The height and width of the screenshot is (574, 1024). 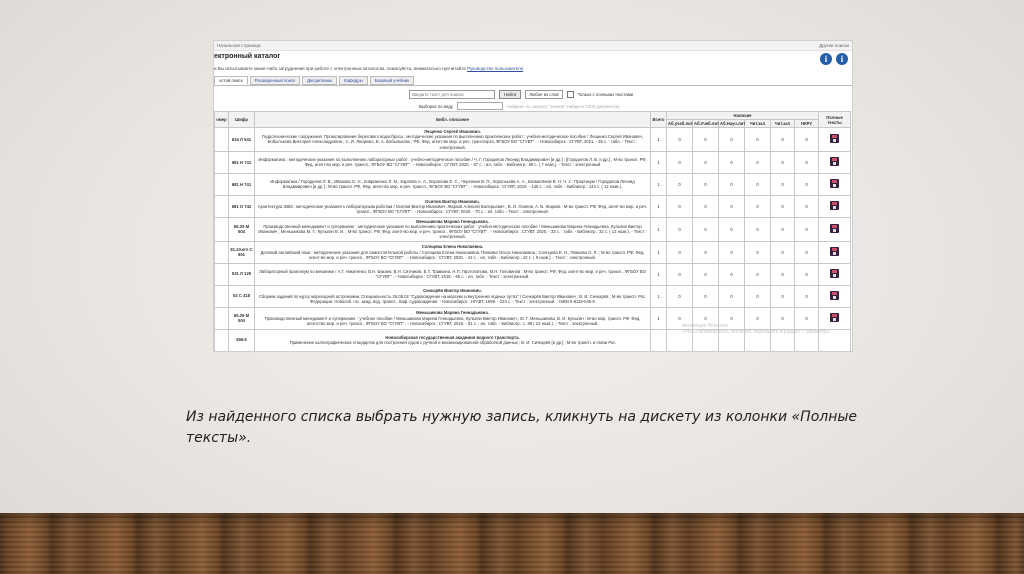 What do you see at coordinates (452, 94) in the screenshot?
I see `search-input: Введите текст для поиска` at bounding box center [452, 94].